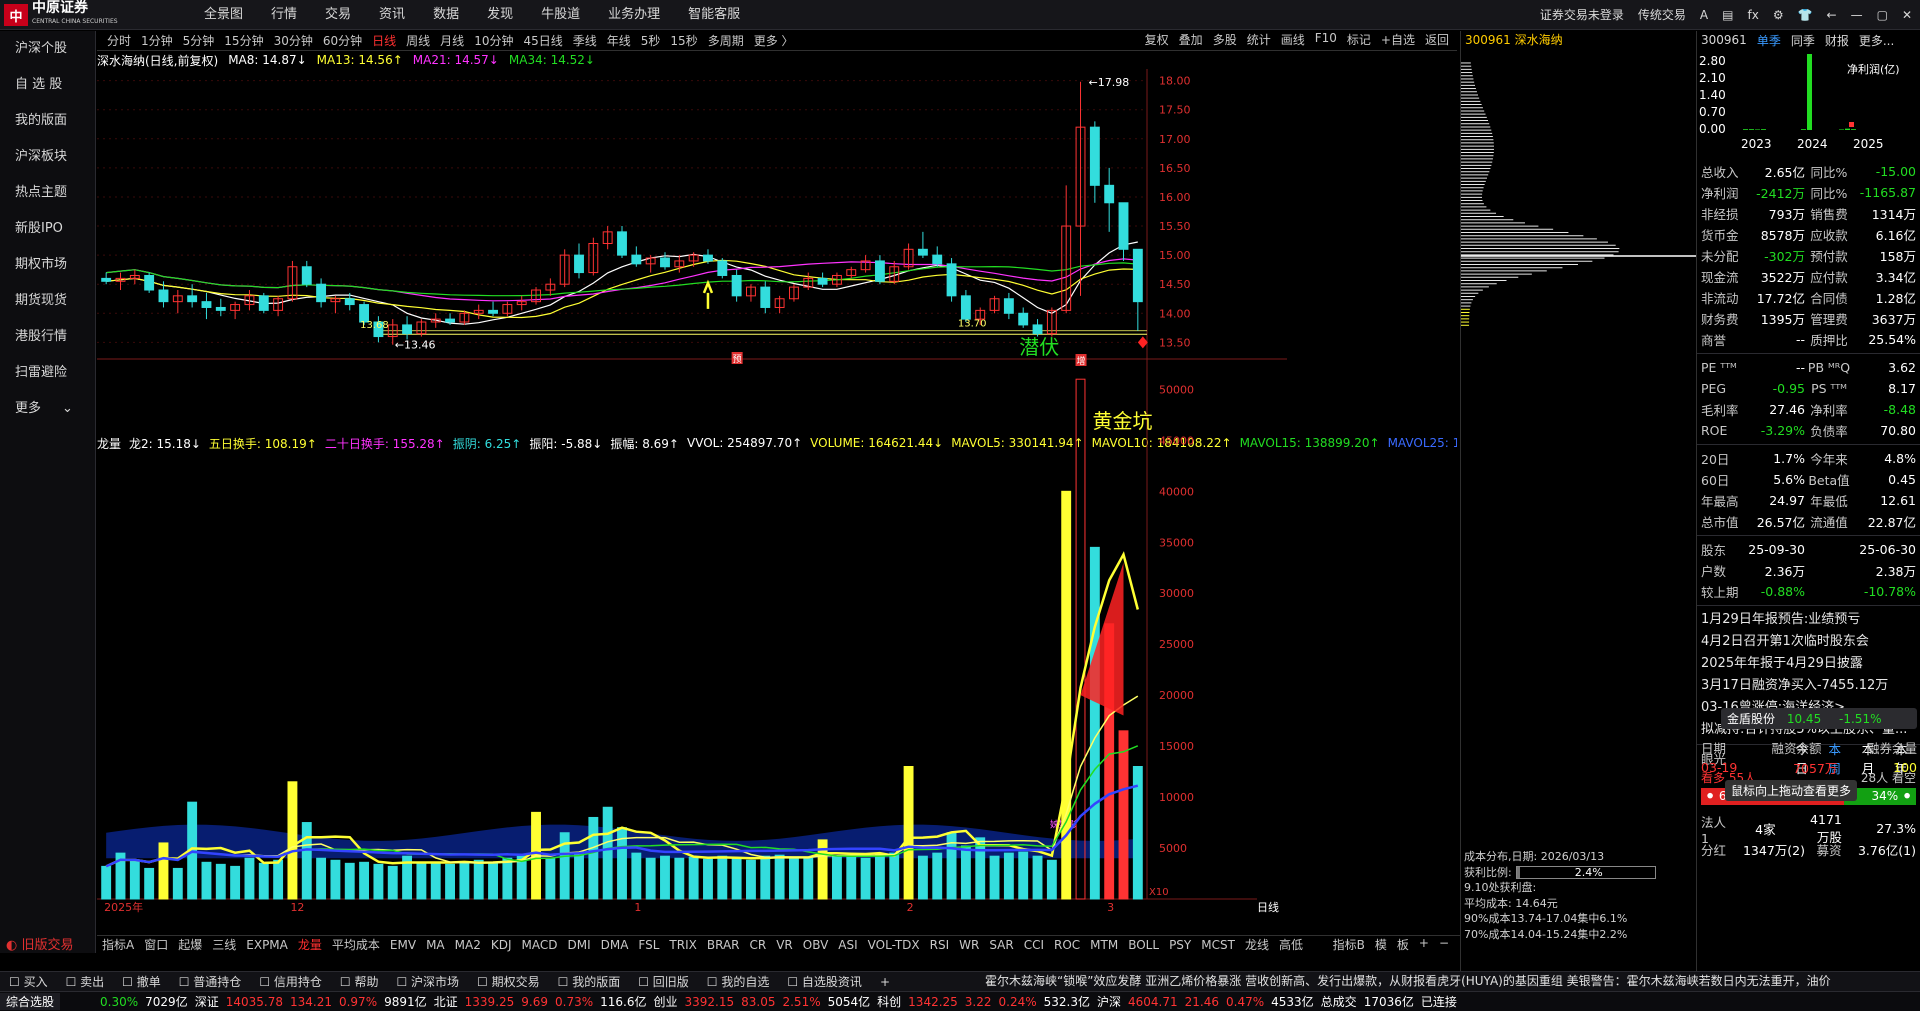 Image resolution: width=1920 pixels, height=1011 pixels. What do you see at coordinates (427, 981) in the screenshot?
I see `bottom-tool-6: ☐ 沪深市场` at bounding box center [427, 981].